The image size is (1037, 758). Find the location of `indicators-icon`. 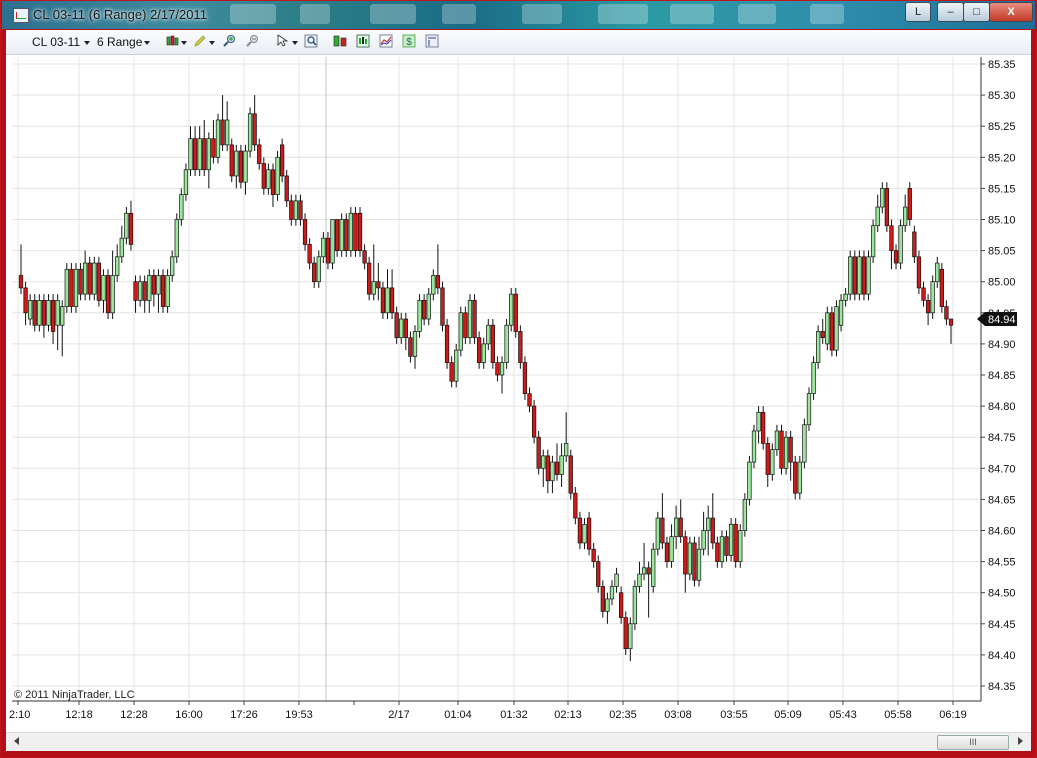

indicators-icon is located at coordinates (386, 41).